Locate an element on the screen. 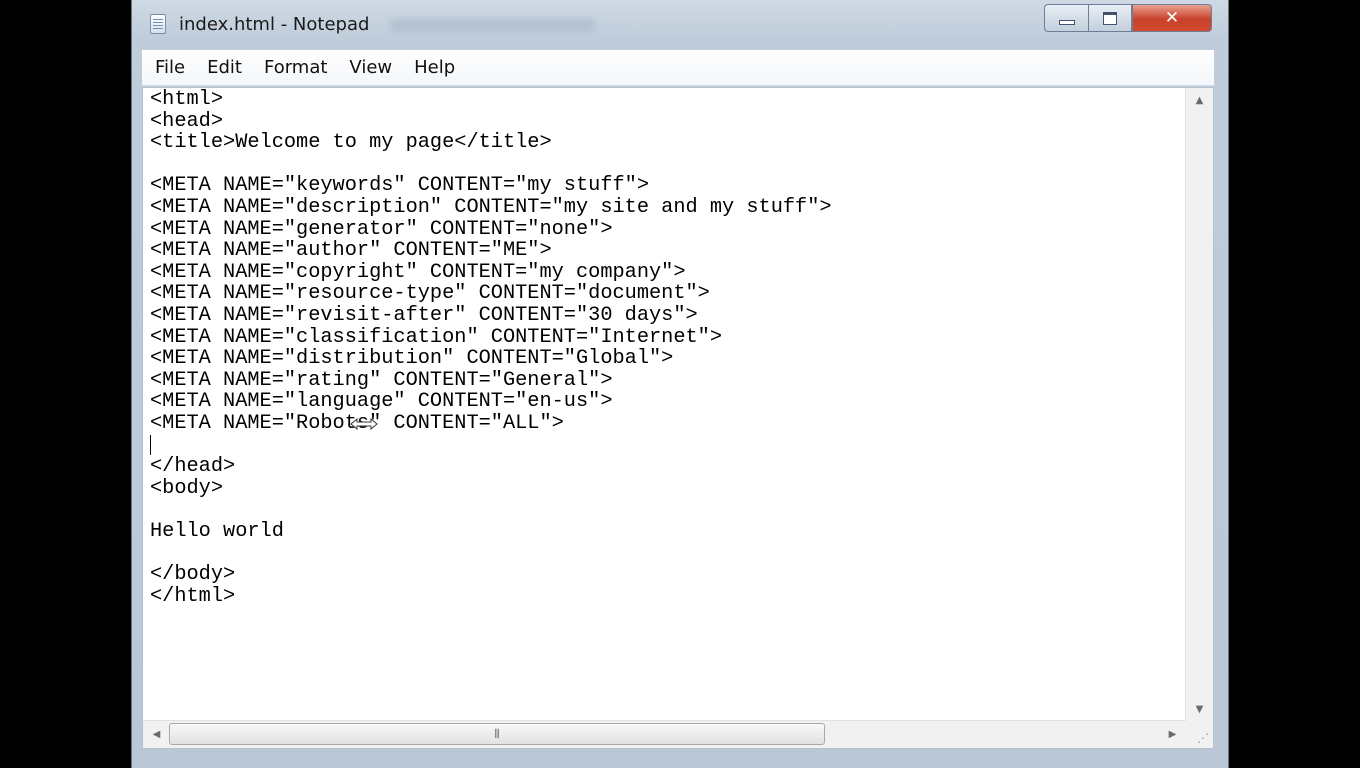 This screenshot has width=1360, height=768. code-line: <head> is located at coordinates (187, 121).